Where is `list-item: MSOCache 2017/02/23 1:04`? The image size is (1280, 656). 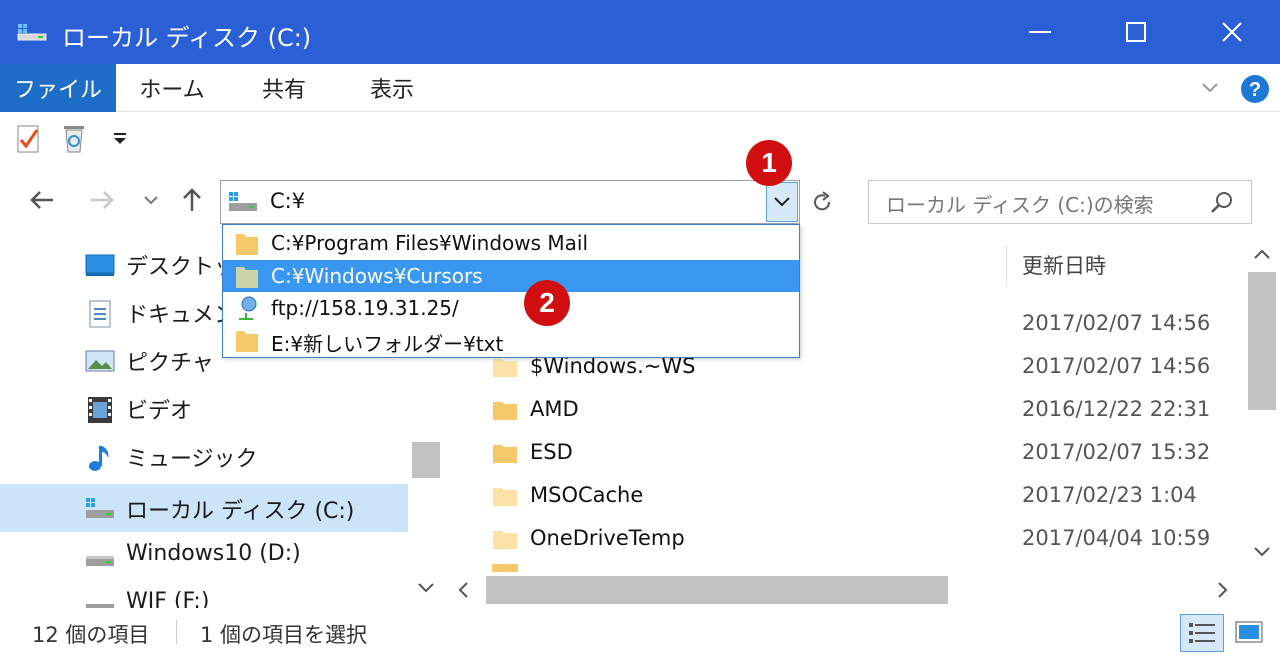 list-item: MSOCache 2017/02/23 1:04 is located at coordinates (846, 497).